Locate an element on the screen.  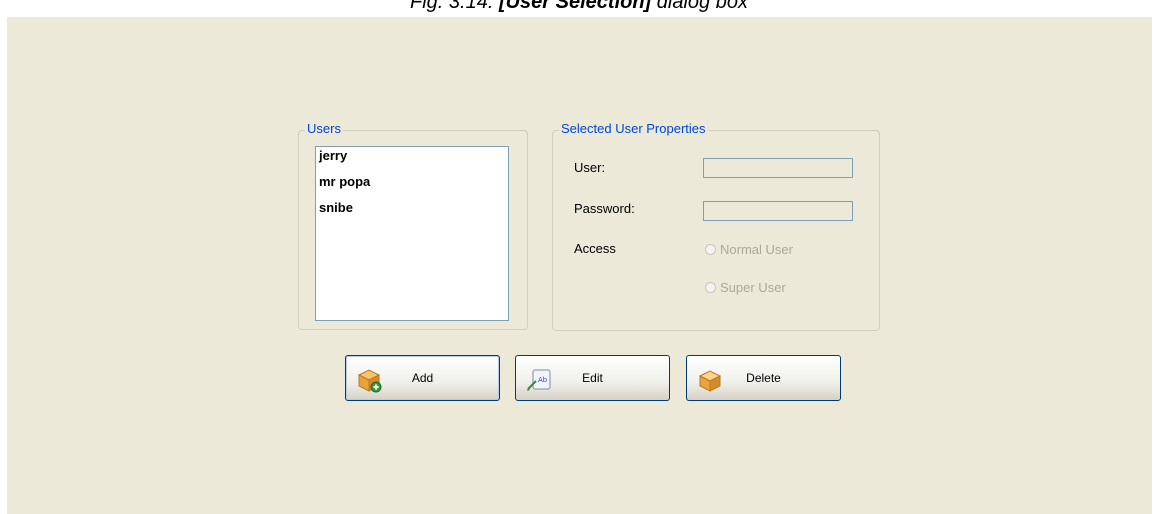
password-field is located at coordinates (778, 211).